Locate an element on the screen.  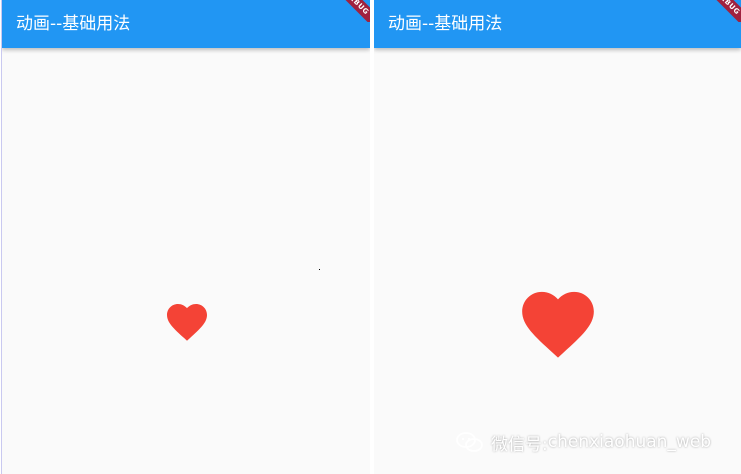
wechat-watermark: 微信号: chenxiaohuan_web is located at coordinates (583, 442).